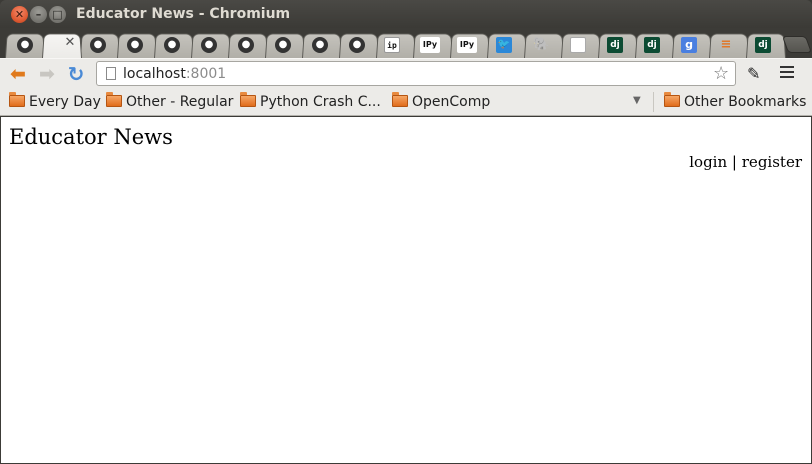 Image resolution: width=812 pixels, height=464 pixels. I want to click on address-bar: localhost:8001 ☆, so click(416, 73).